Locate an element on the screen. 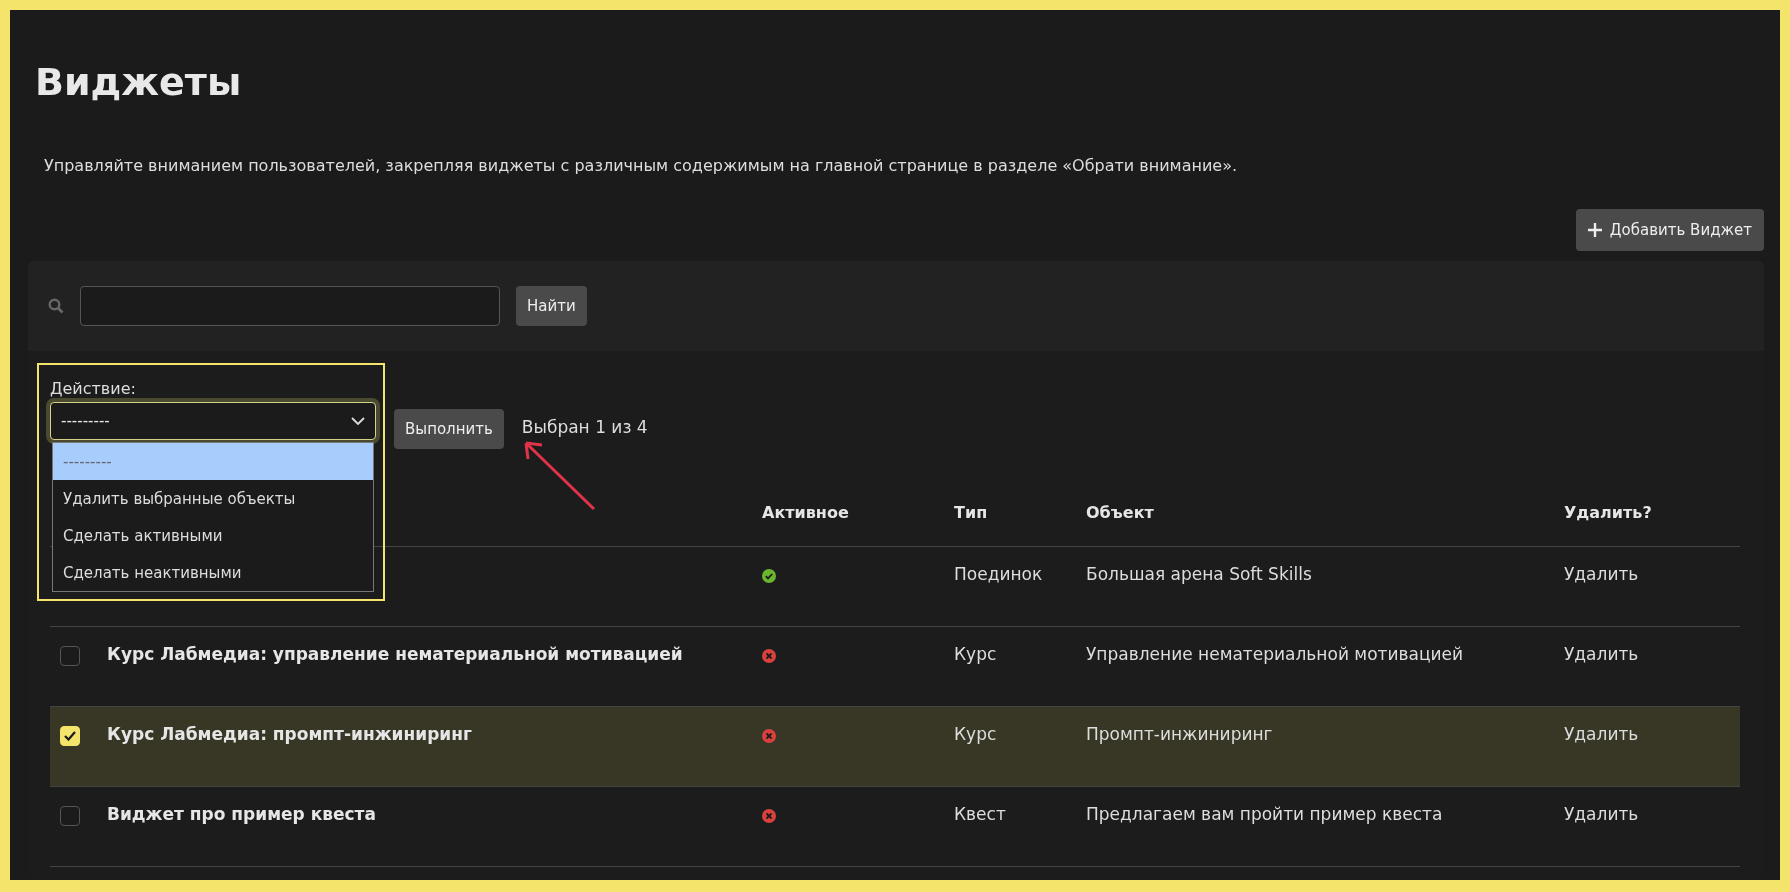 Image resolution: width=1790 pixels, height=892 pixels. dropdown-option: Сделать активными is located at coordinates (213, 535).